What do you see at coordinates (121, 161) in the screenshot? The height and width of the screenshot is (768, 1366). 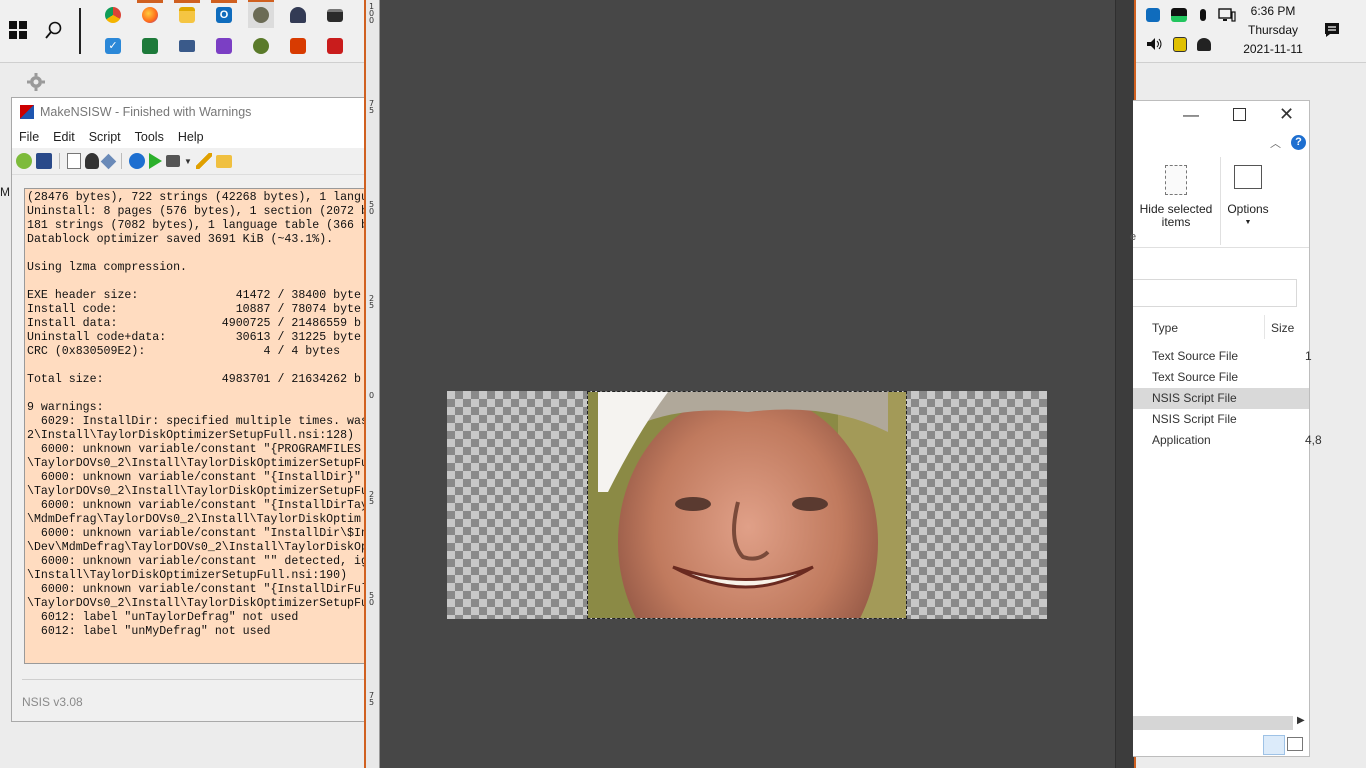 I see `toolbar-separator` at bounding box center [121, 161].